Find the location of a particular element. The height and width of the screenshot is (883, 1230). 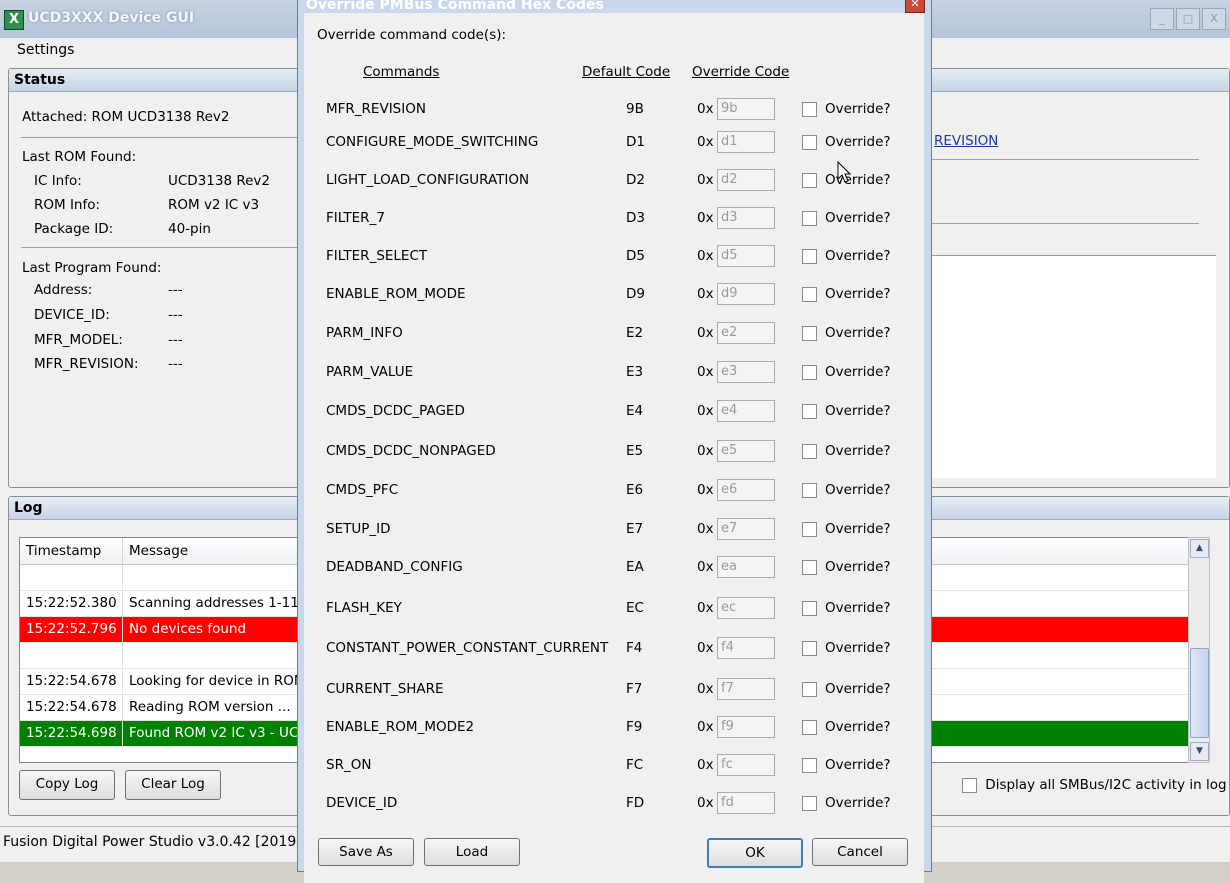

override-code-input: f7 is located at coordinates (746, 689).